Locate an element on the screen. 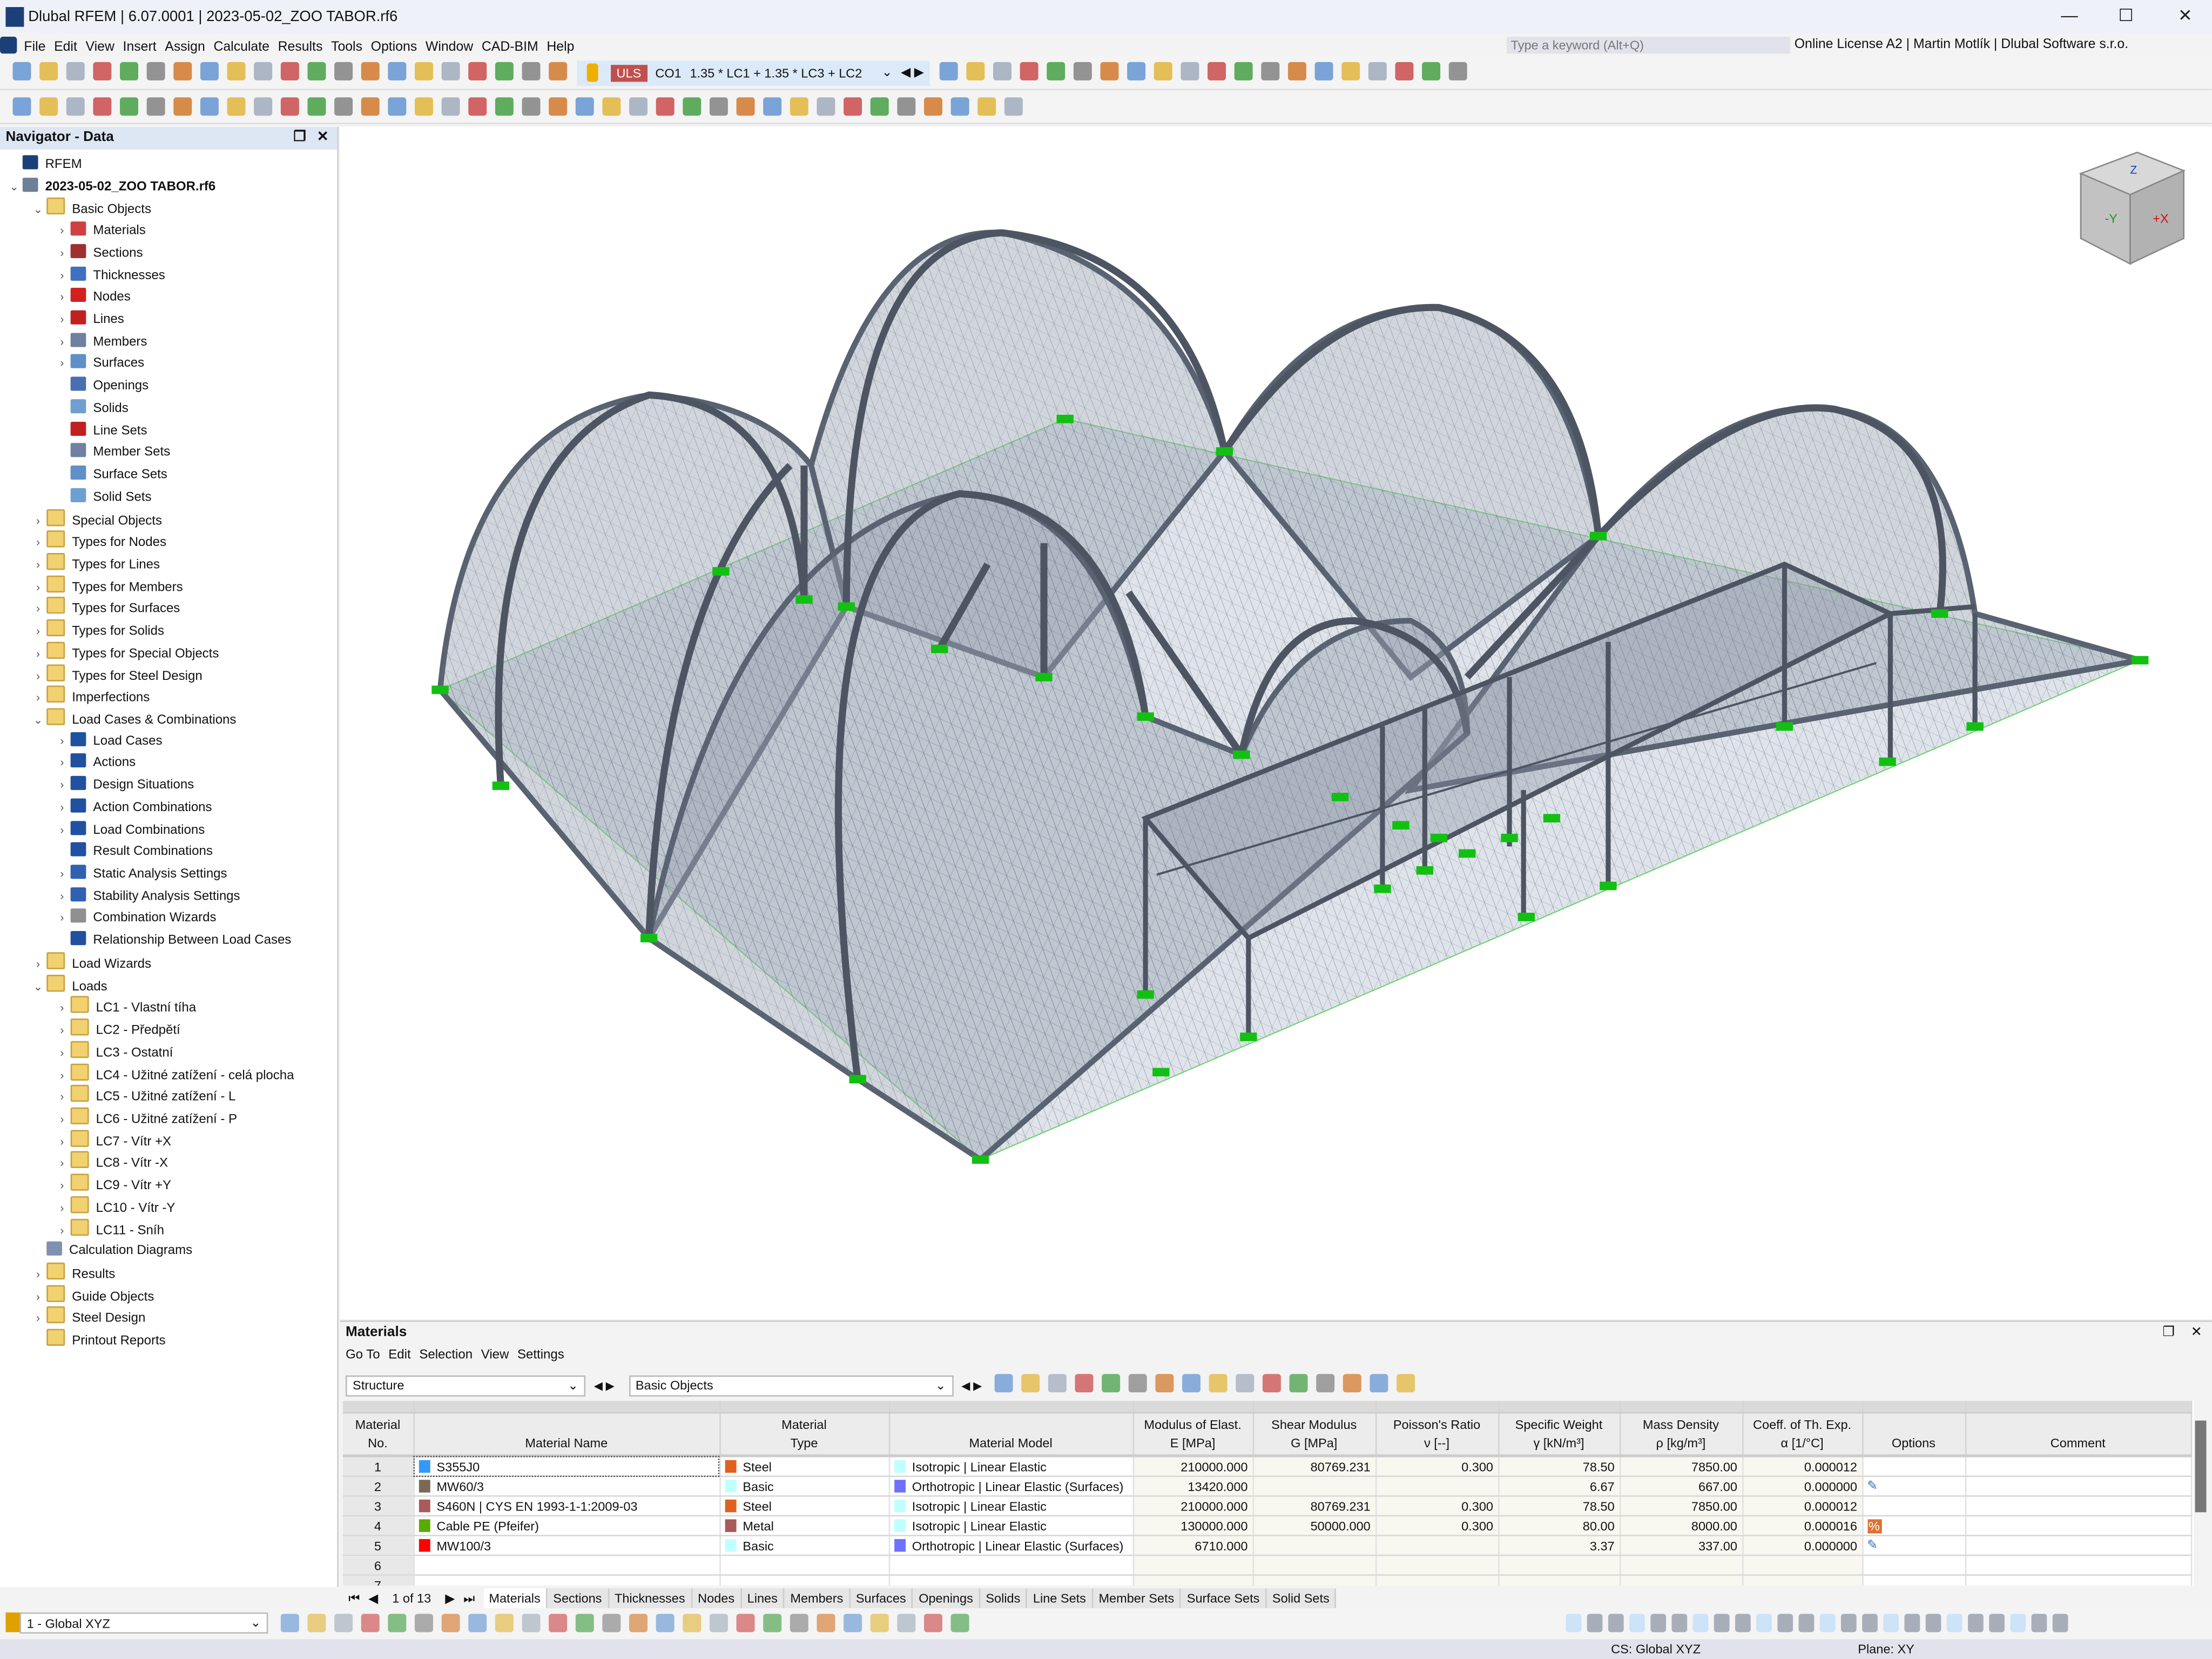 The height and width of the screenshot is (1659, 2212). fx-icon is located at coordinates (1325, 1383).